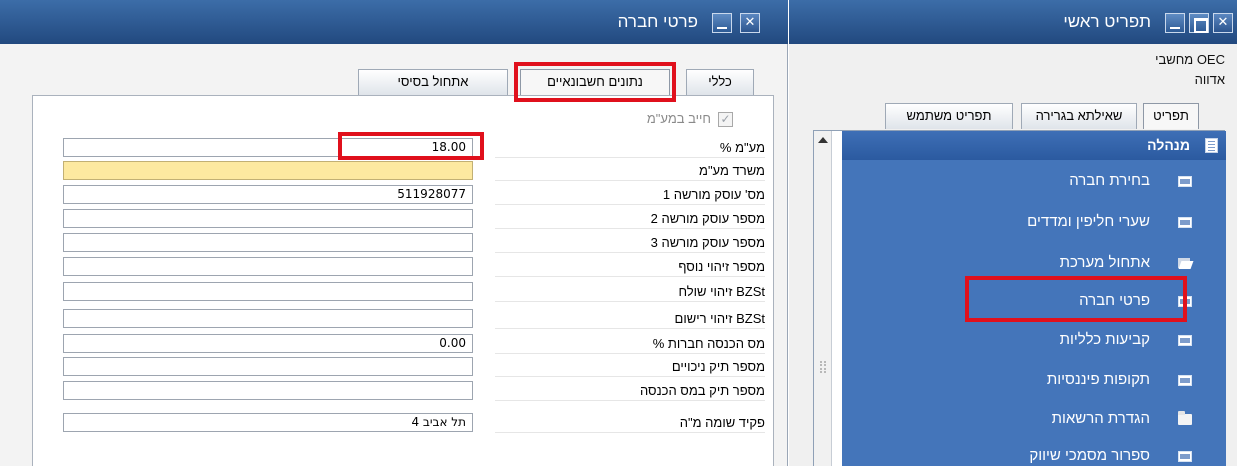  I want to click on field-label: פקיד שומה מ"ה, so click(630, 422).